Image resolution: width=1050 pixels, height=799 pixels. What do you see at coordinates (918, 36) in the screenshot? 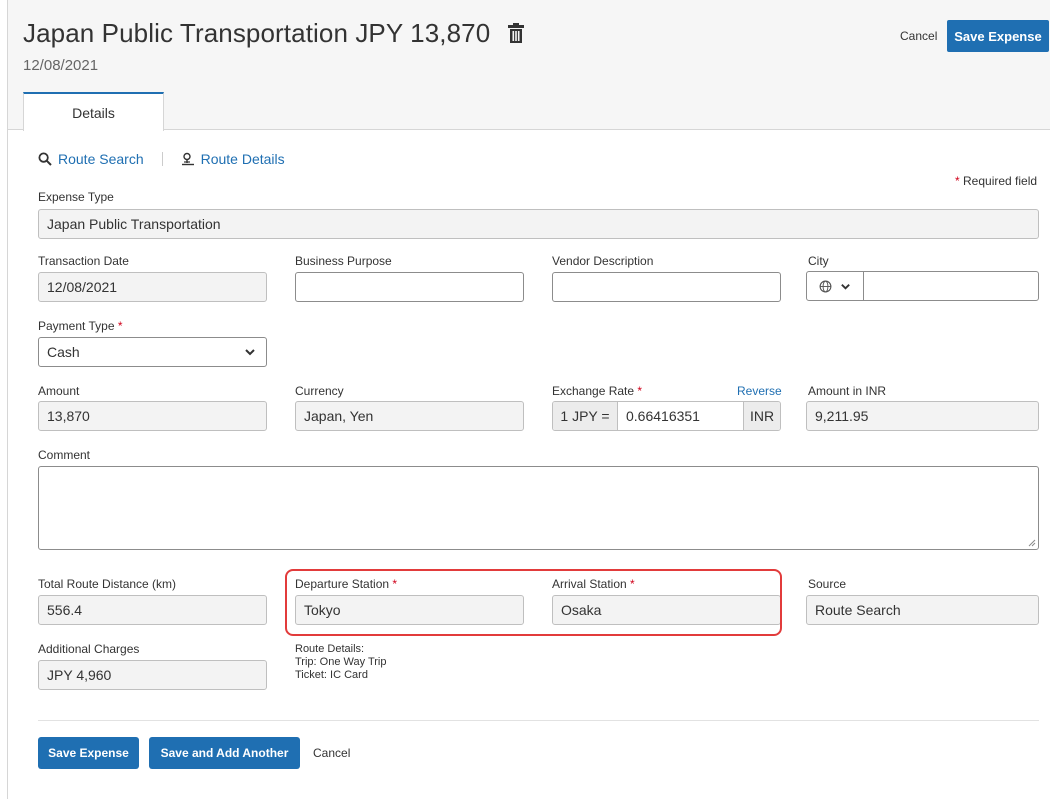
I see `header-cancel-button: Cancel` at bounding box center [918, 36].